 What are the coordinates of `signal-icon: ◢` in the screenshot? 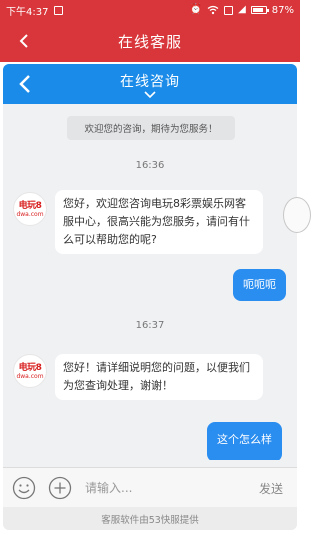 It's located at (242, 9).